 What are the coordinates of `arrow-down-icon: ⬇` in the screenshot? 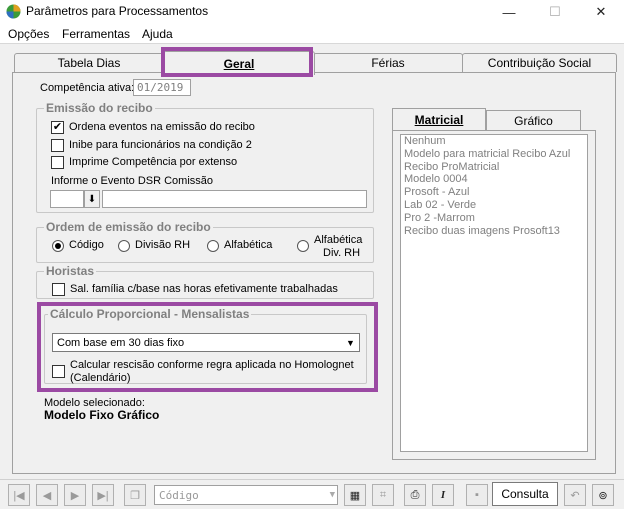 It's located at (92, 199).